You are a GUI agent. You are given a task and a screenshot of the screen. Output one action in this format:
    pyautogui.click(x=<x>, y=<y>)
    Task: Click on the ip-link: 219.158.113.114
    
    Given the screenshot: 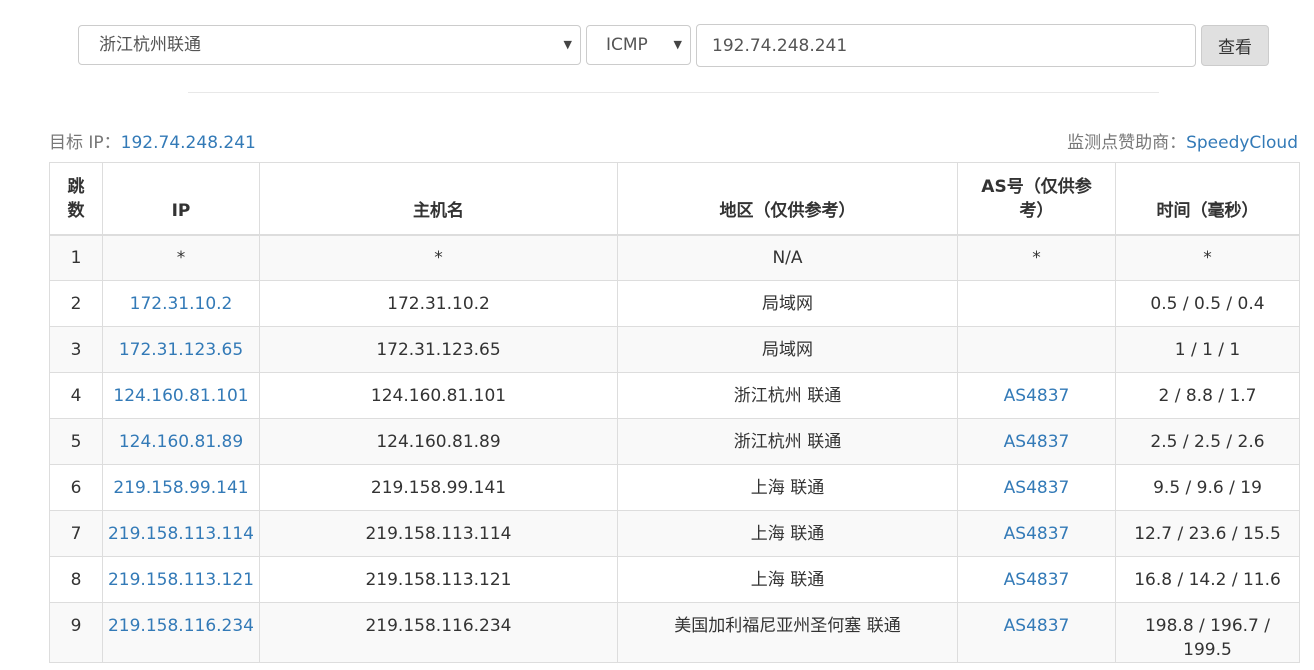 What is the action you would take?
    pyautogui.click(x=181, y=533)
    